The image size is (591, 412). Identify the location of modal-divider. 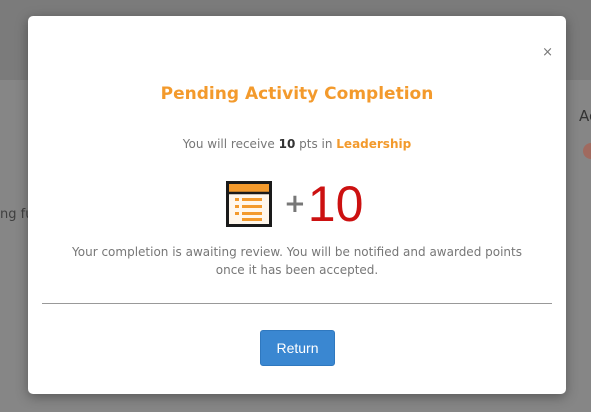
(297, 303).